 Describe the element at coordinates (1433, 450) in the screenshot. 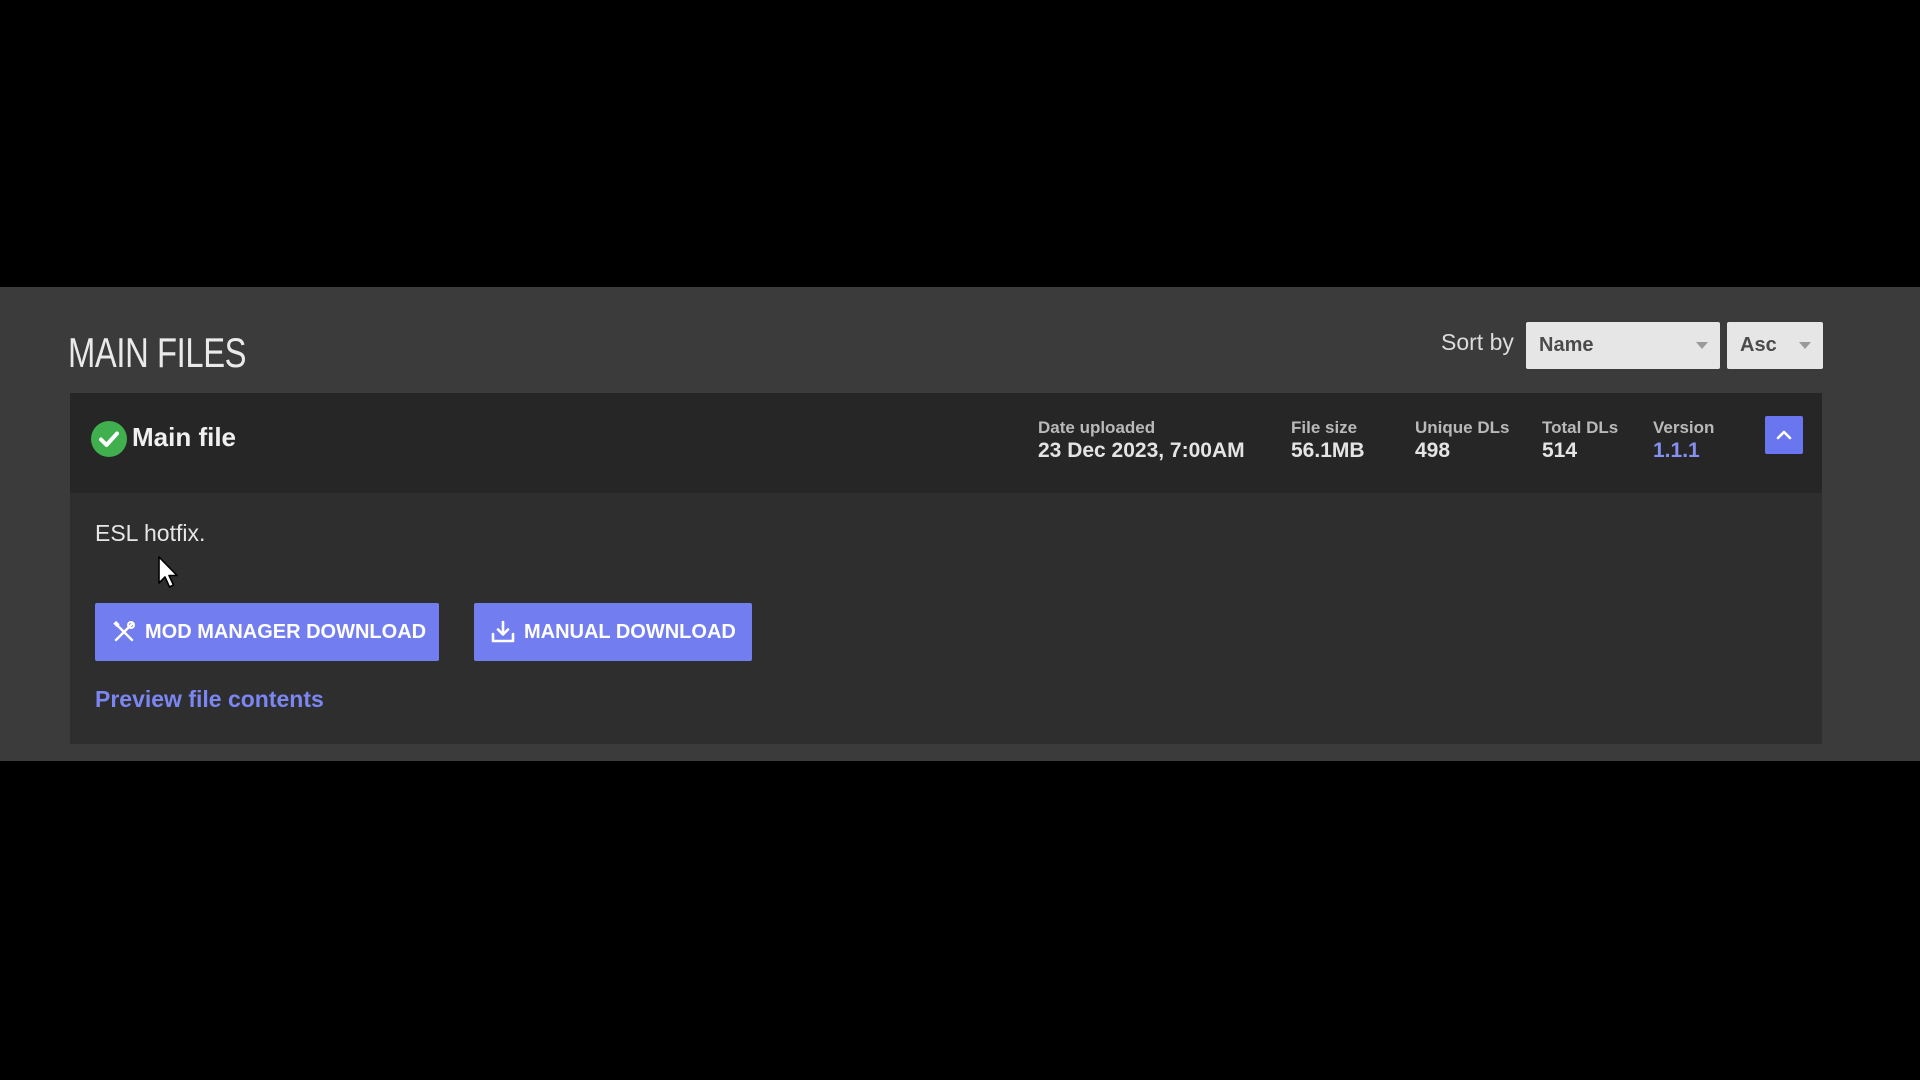

I see `stat-value: 498` at that location.